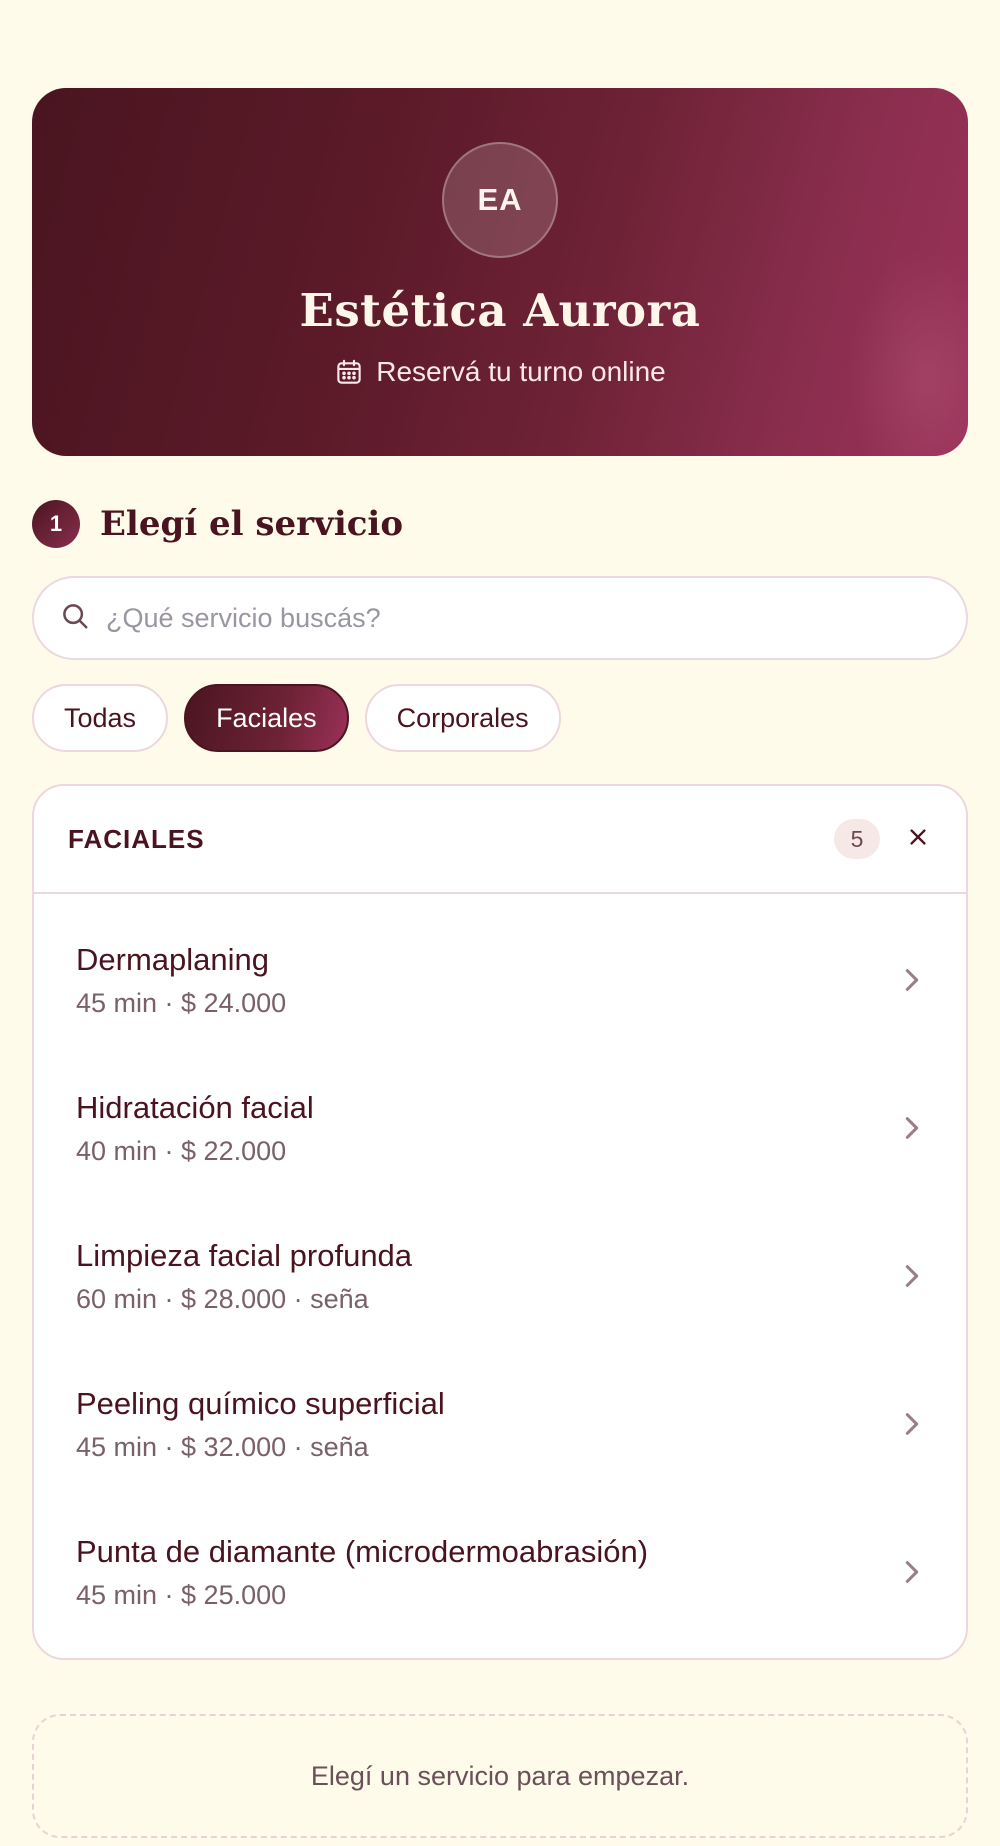 The height and width of the screenshot is (1846, 1000). Describe the element at coordinates (100, 718) in the screenshot. I see `filter-chip-todas: Todas` at that location.